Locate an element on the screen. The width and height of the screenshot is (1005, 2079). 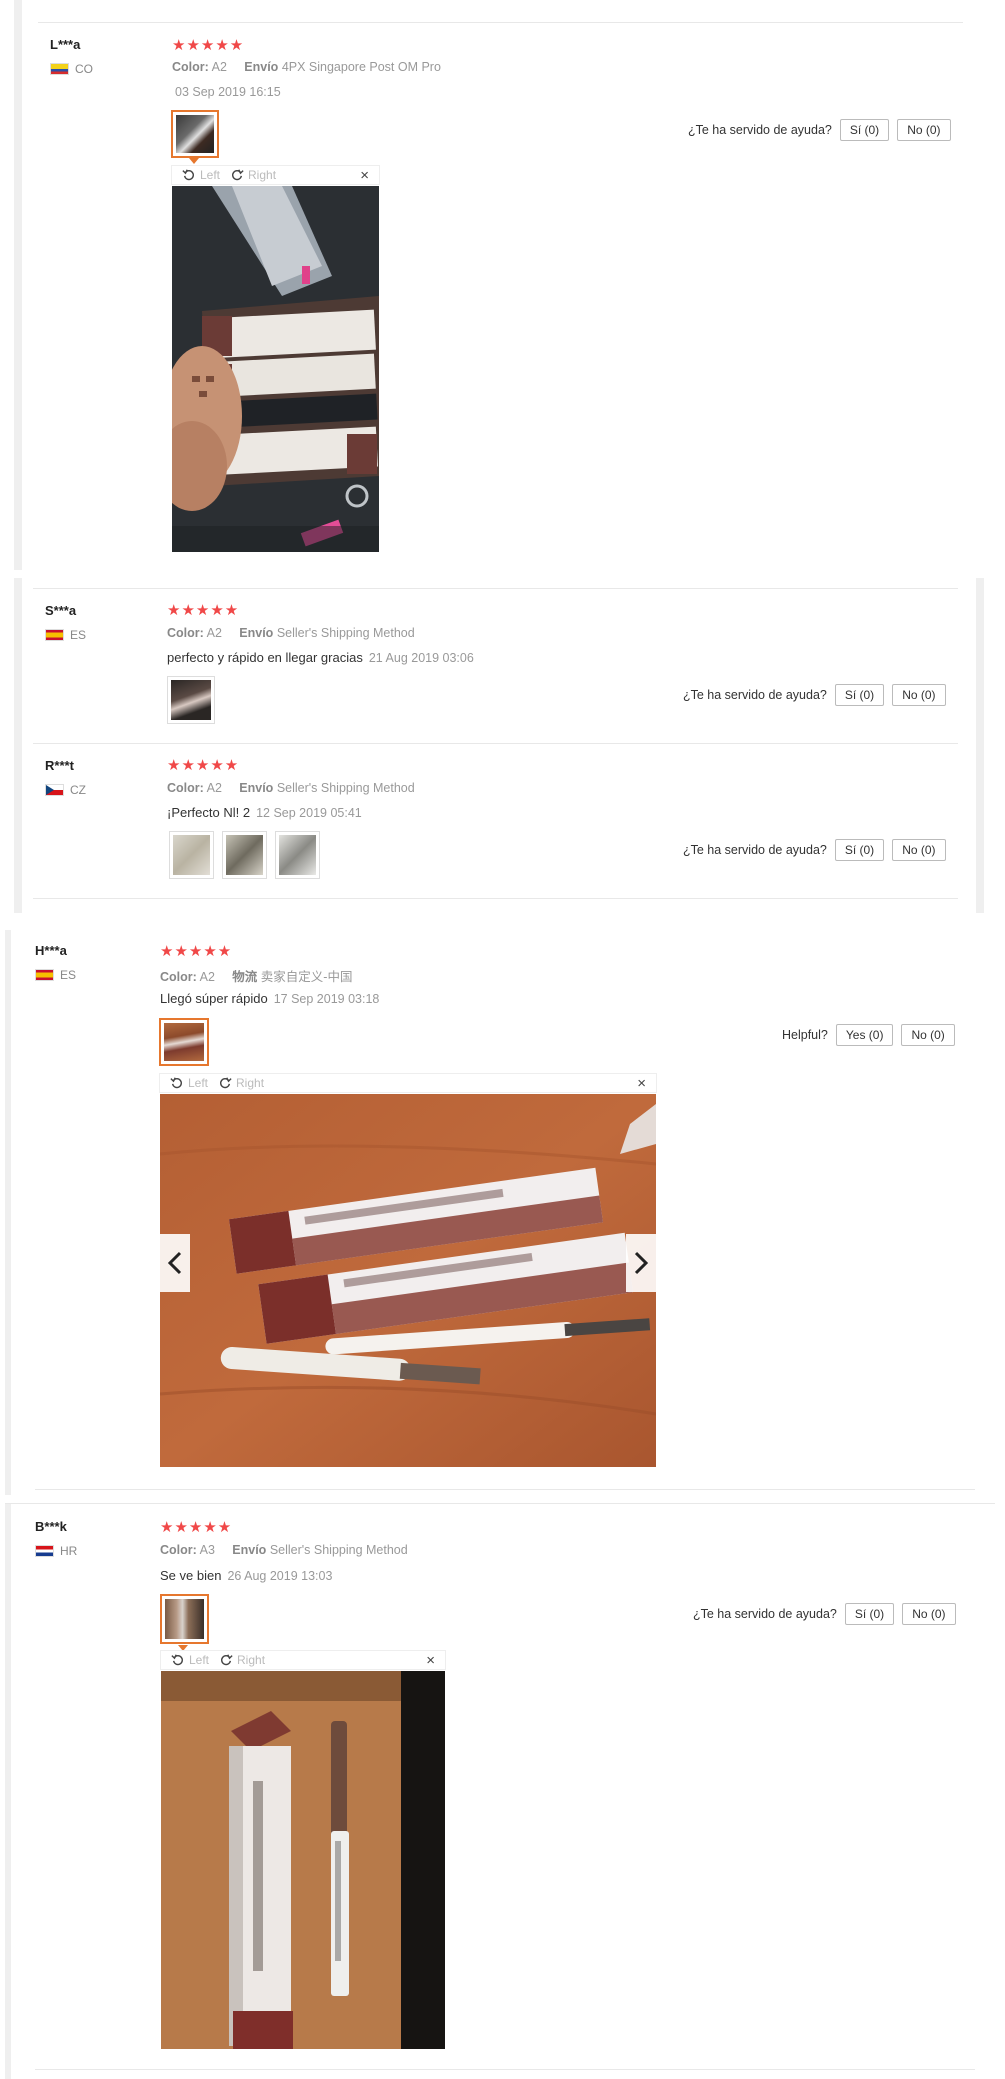
review-date: 12 Sep 2019 05:41 is located at coordinates (309, 813).